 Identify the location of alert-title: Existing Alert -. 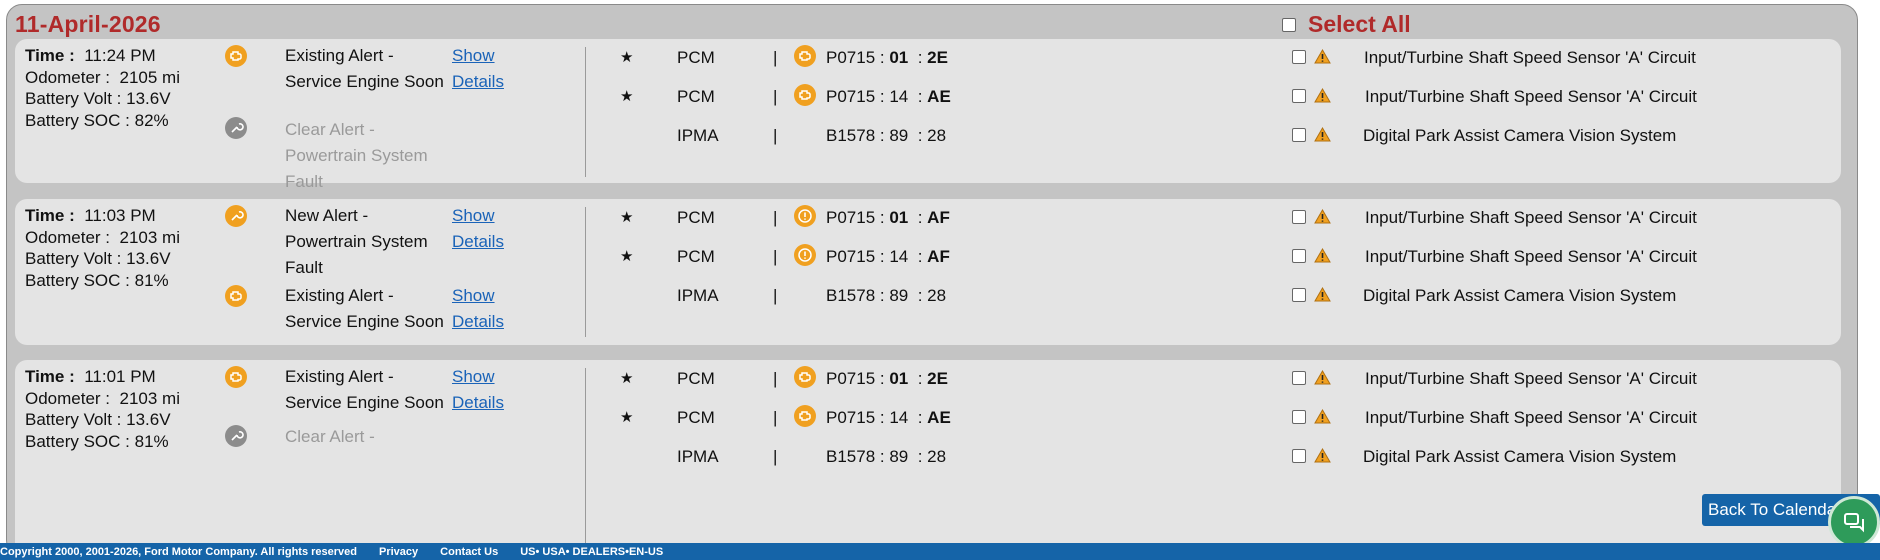
(339, 376).